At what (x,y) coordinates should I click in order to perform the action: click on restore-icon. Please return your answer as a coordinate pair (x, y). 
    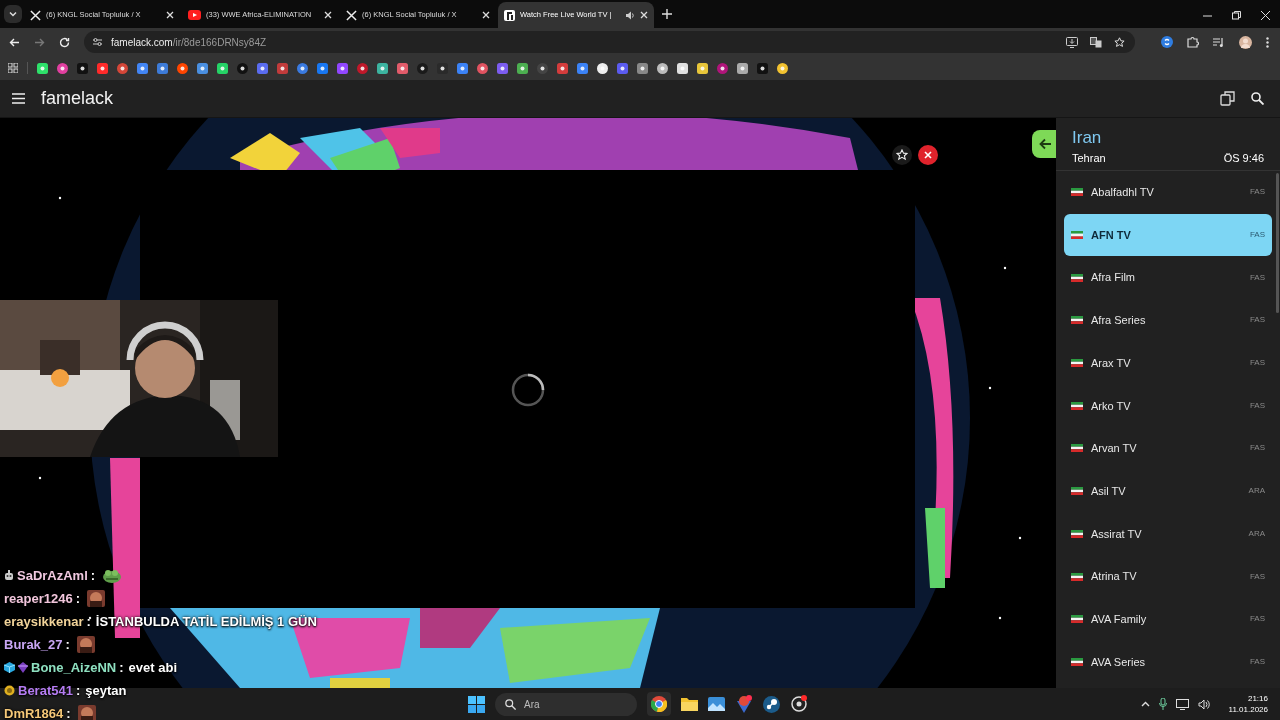
    Looking at the image, I should click on (1236, 15).